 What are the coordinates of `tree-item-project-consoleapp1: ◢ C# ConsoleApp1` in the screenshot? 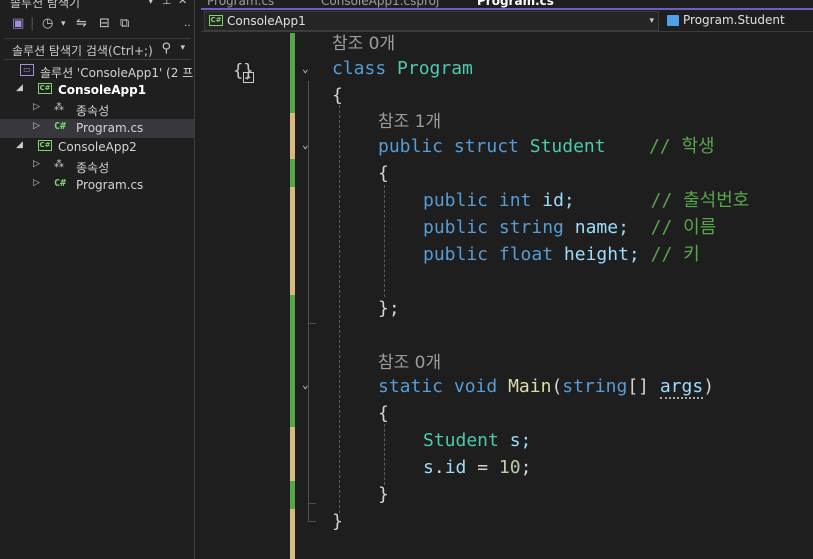 It's located at (97, 90).